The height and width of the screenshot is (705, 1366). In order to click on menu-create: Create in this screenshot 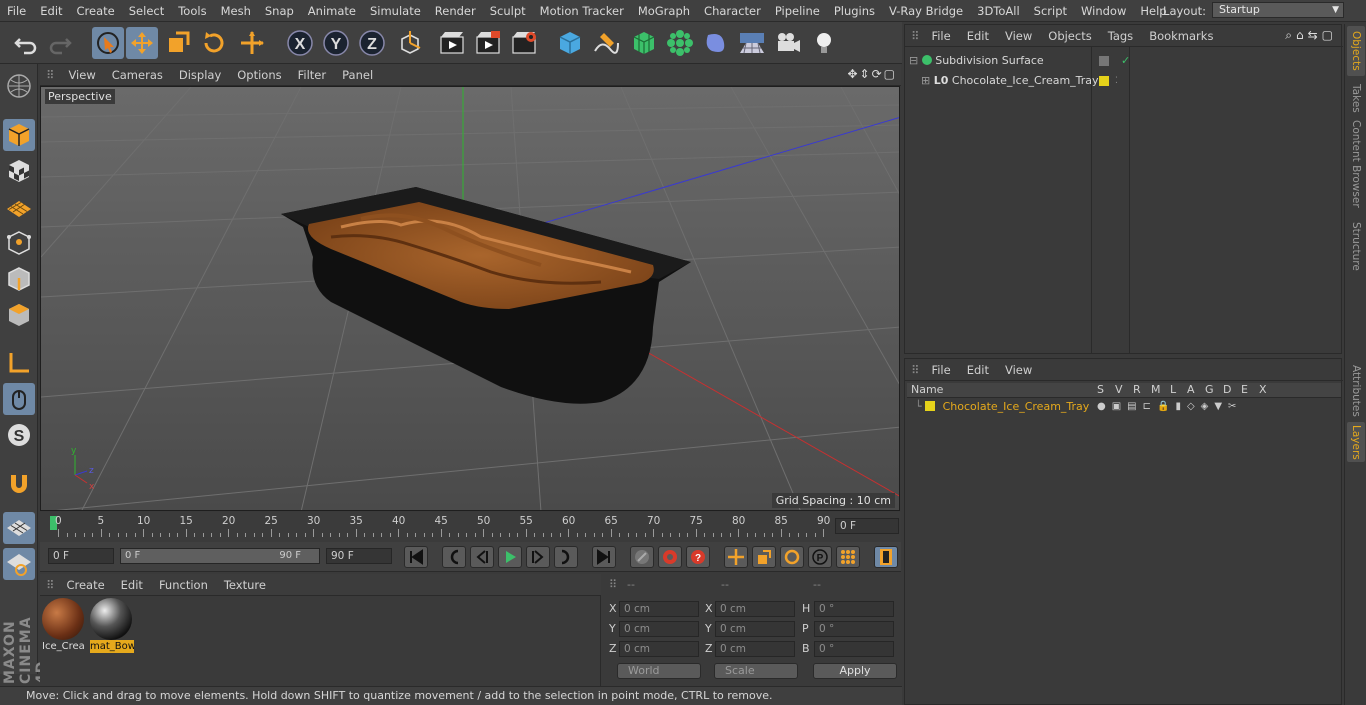, I will do `click(96, 11)`.